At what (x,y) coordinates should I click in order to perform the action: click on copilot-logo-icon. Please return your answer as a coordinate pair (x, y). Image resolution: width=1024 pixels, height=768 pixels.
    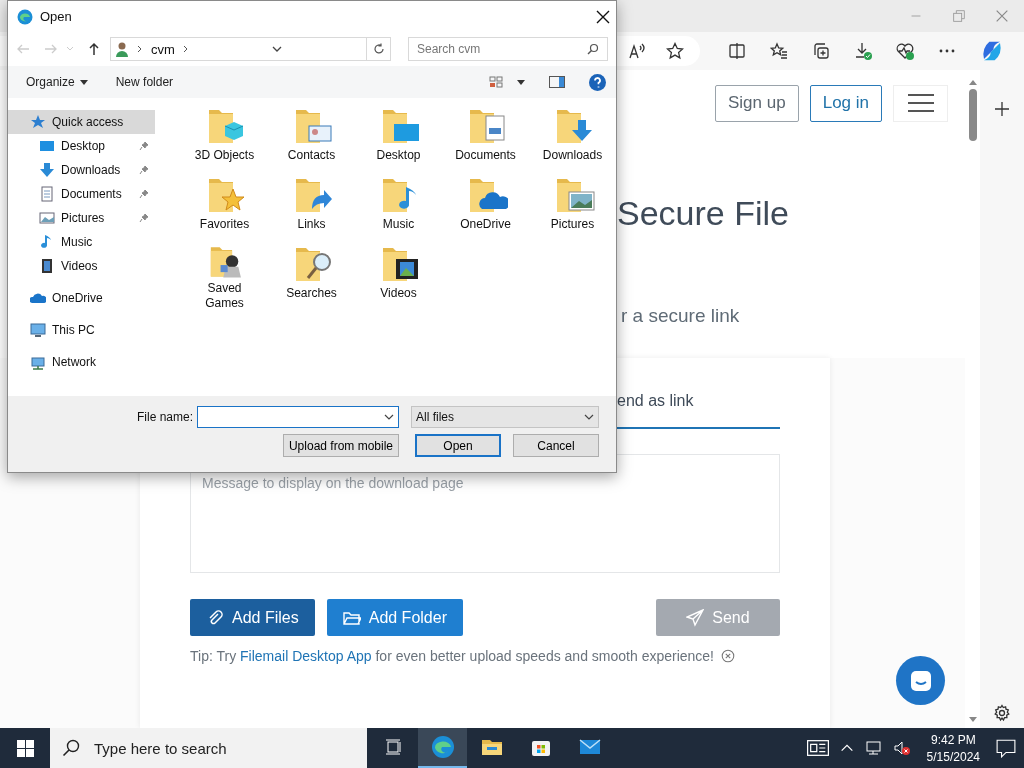
    Looking at the image, I should click on (992, 51).